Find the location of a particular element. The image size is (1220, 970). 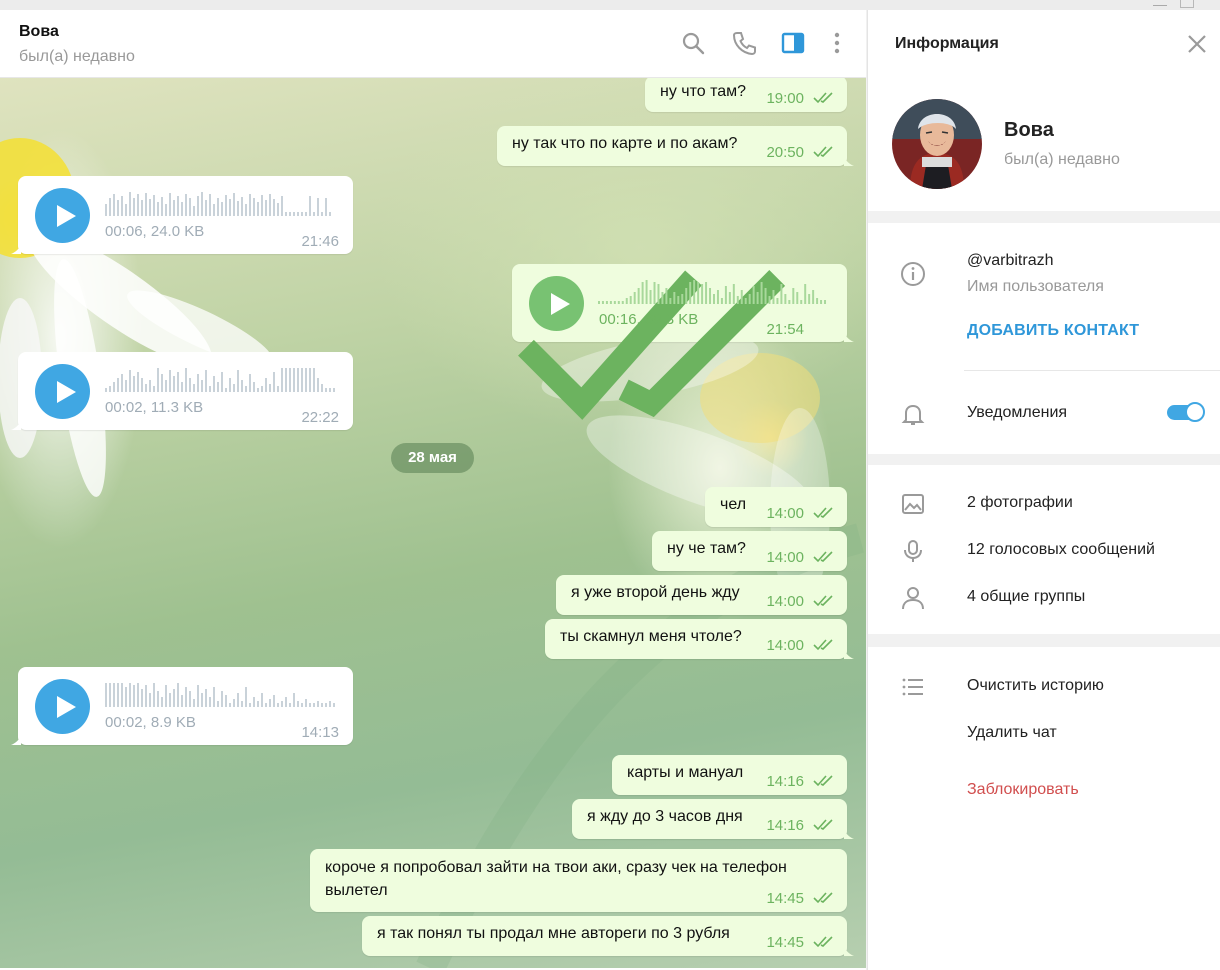

phone-icon is located at coordinates (744, 43).